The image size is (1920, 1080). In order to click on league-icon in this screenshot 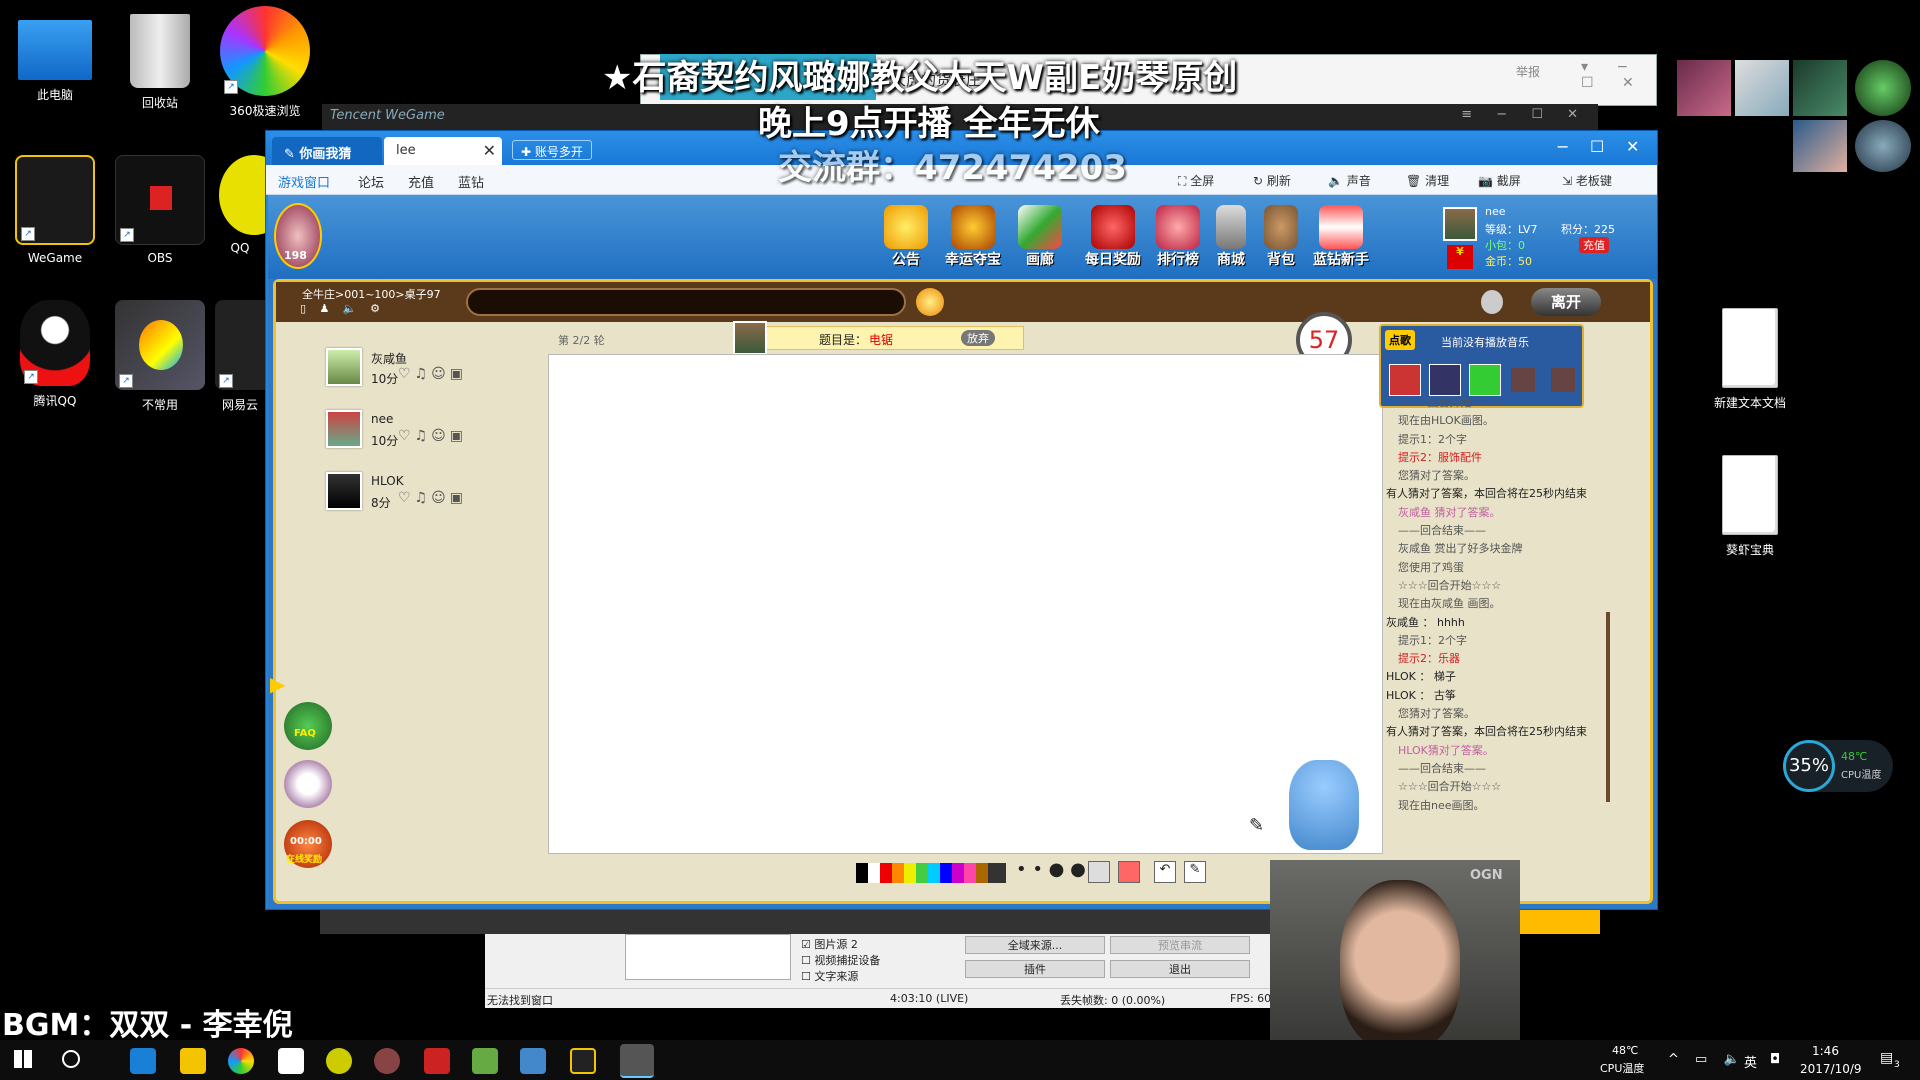, I will do `click(387, 1061)`.